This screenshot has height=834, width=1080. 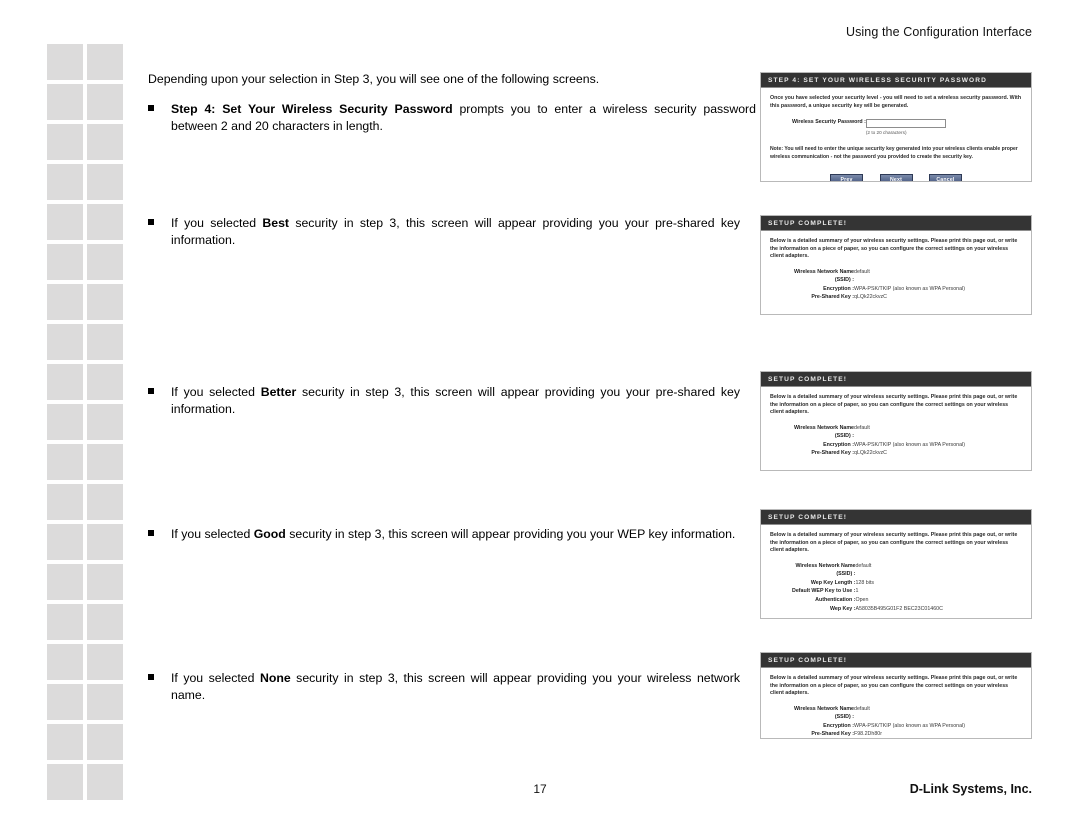 What do you see at coordinates (216, 392) in the screenshot?
I see `bullet-better-lead: If you selected` at bounding box center [216, 392].